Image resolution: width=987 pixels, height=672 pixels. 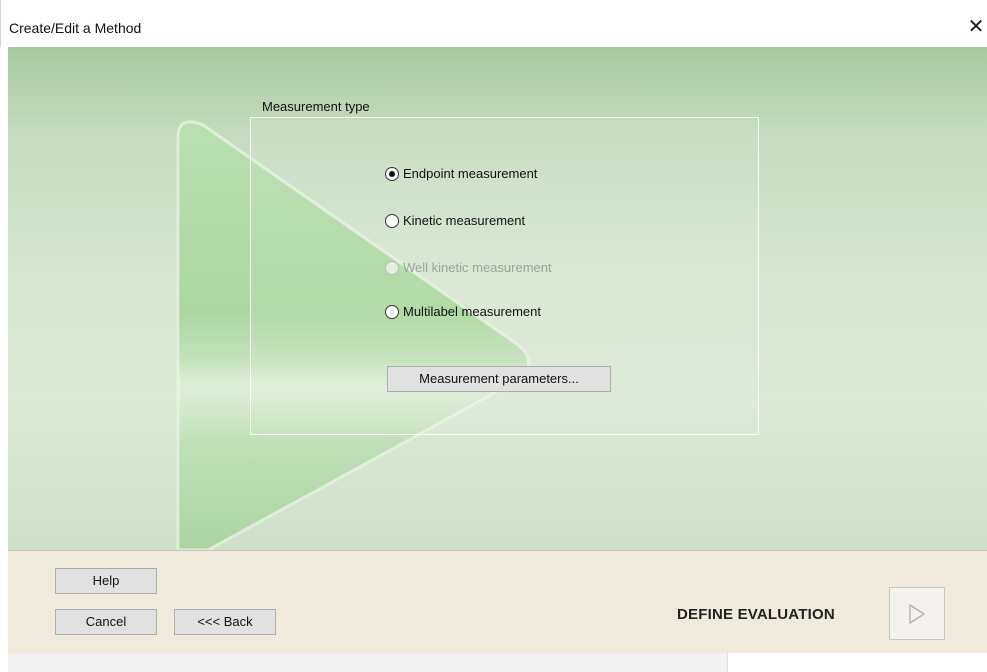 I want to click on help-button: Help, so click(x=106, y=581).